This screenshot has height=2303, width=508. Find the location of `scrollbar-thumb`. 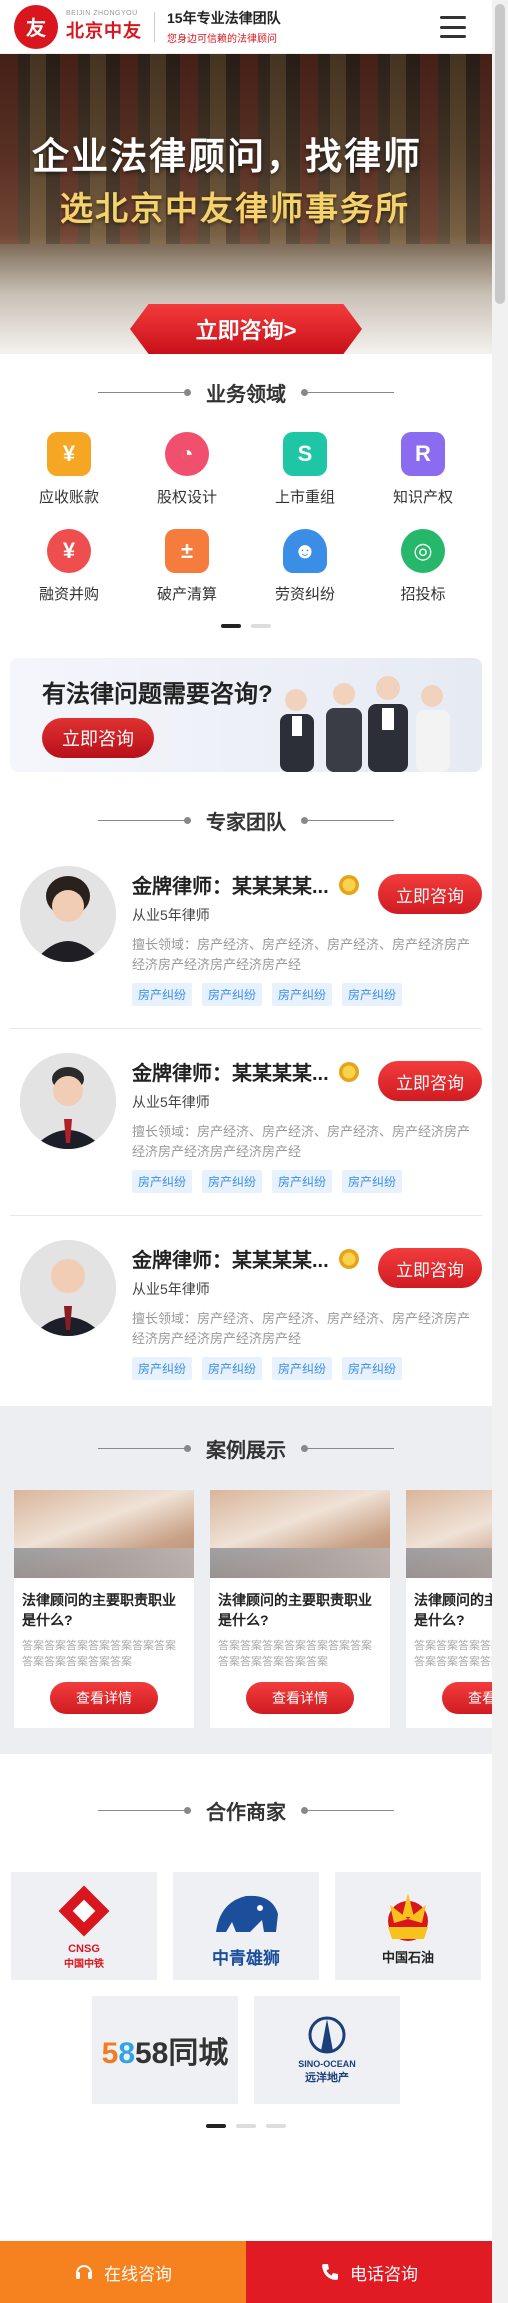

scrollbar-thumb is located at coordinates (500, 154).